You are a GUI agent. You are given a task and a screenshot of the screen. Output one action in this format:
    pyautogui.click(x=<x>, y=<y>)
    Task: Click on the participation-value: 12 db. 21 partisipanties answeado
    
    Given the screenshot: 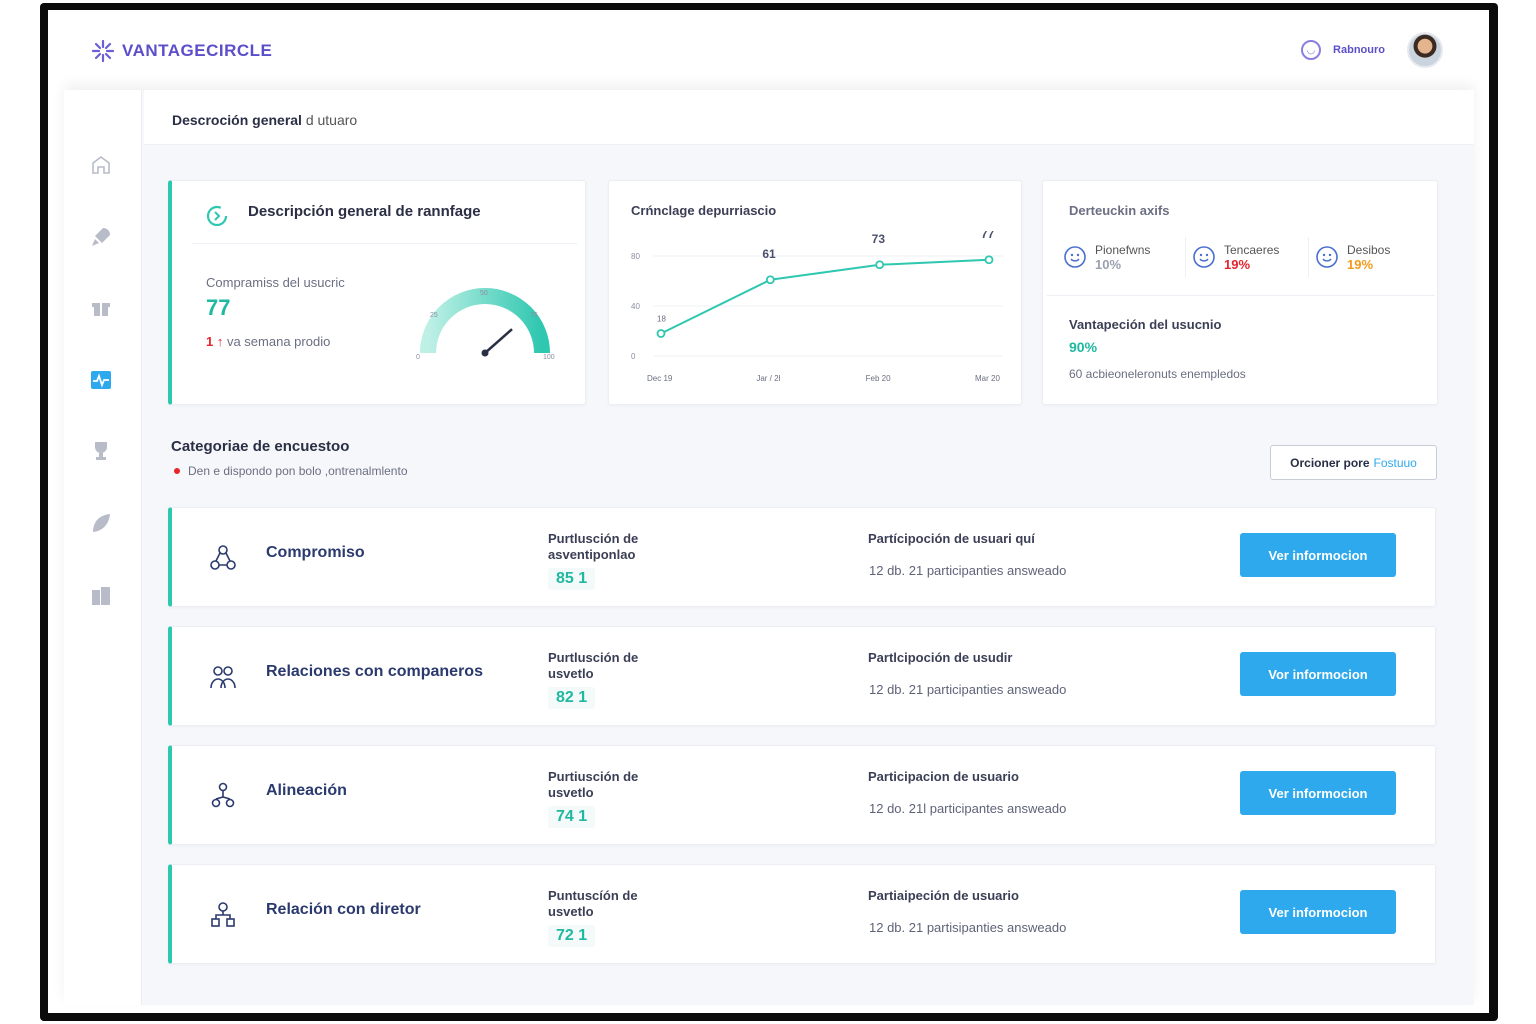 What is the action you would take?
    pyautogui.click(x=968, y=927)
    